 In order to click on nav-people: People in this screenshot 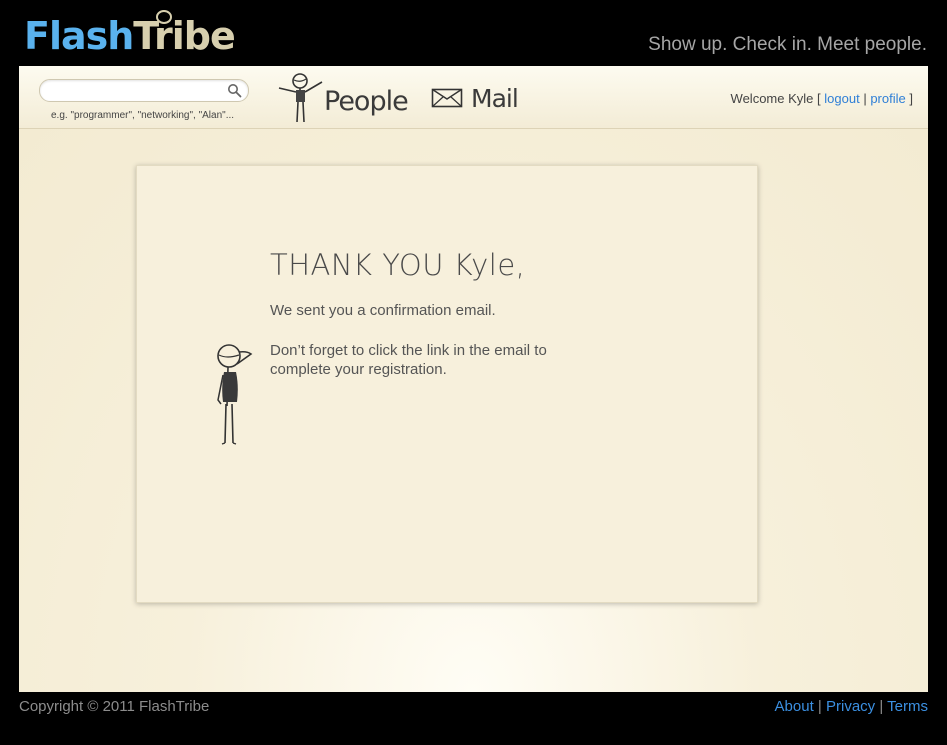, I will do `click(342, 99)`.